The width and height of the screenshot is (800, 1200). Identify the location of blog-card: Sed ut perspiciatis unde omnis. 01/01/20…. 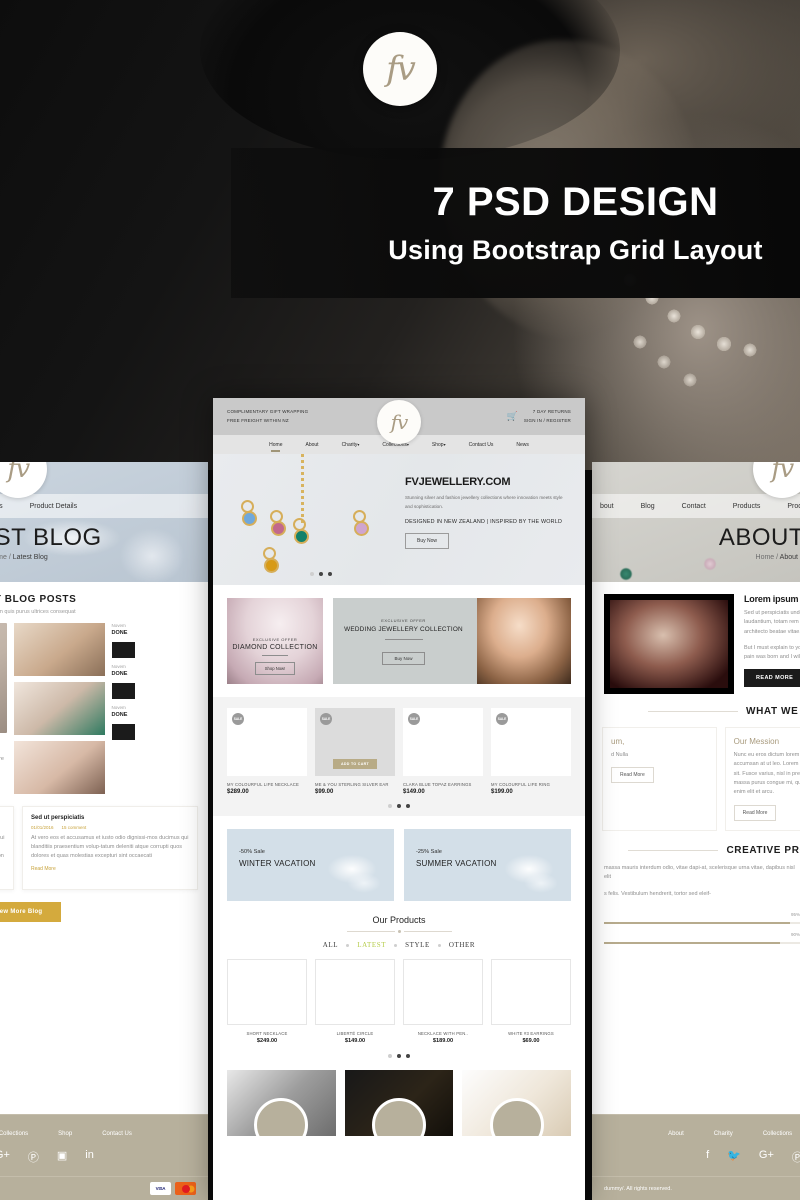
(7, 848).